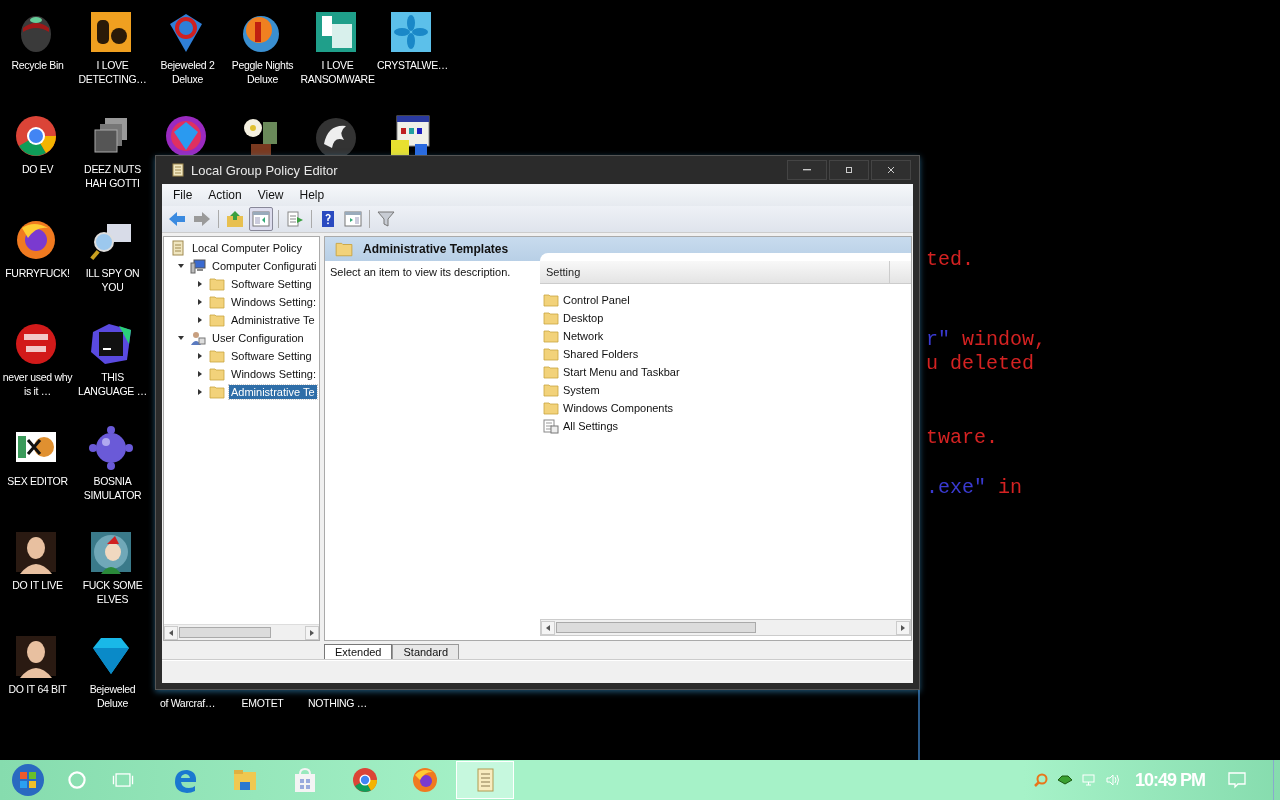 The height and width of the screenshot is (800, 1280). I want to click on console-text: r", so click(938, 339).